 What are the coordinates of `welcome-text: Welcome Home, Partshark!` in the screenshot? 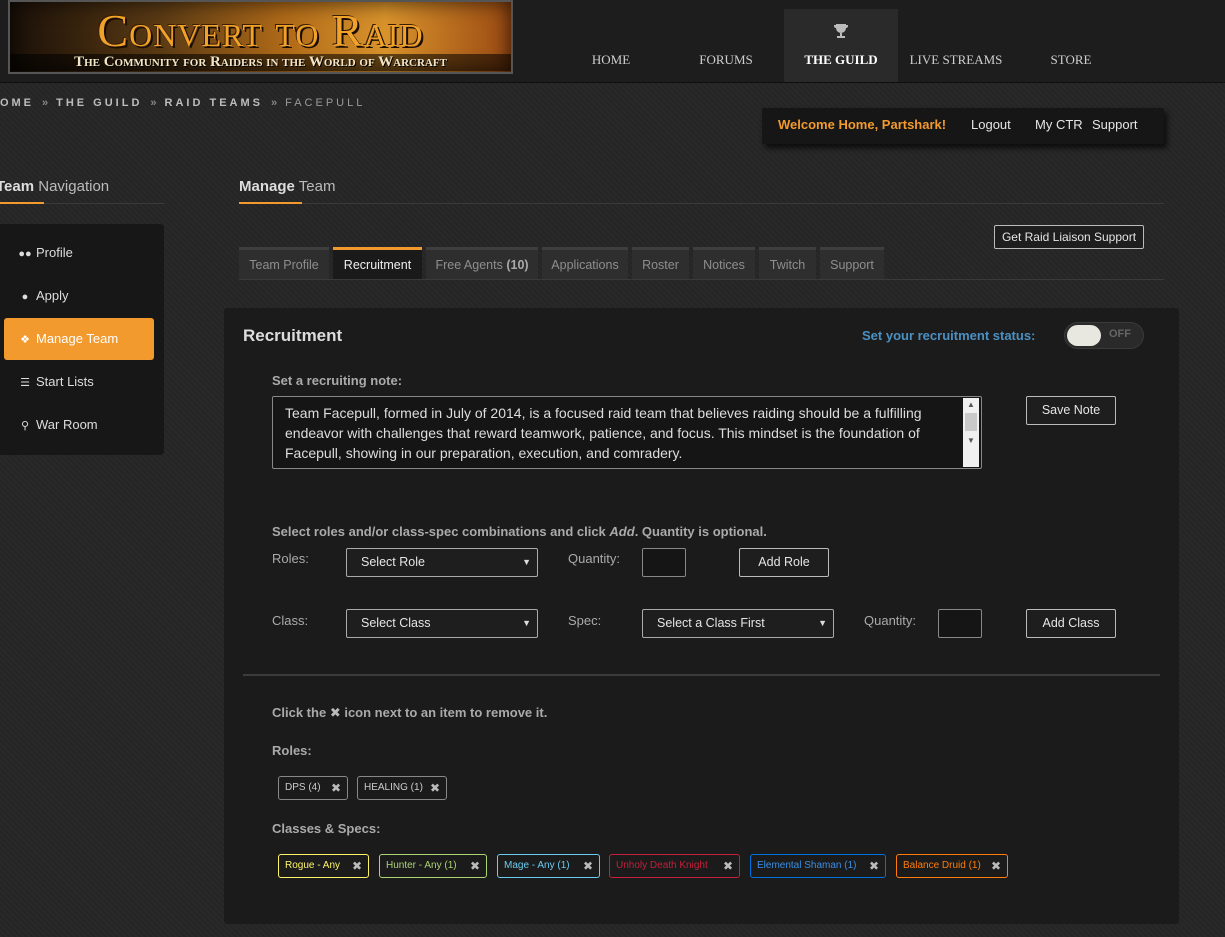 It's located at (862, 124).